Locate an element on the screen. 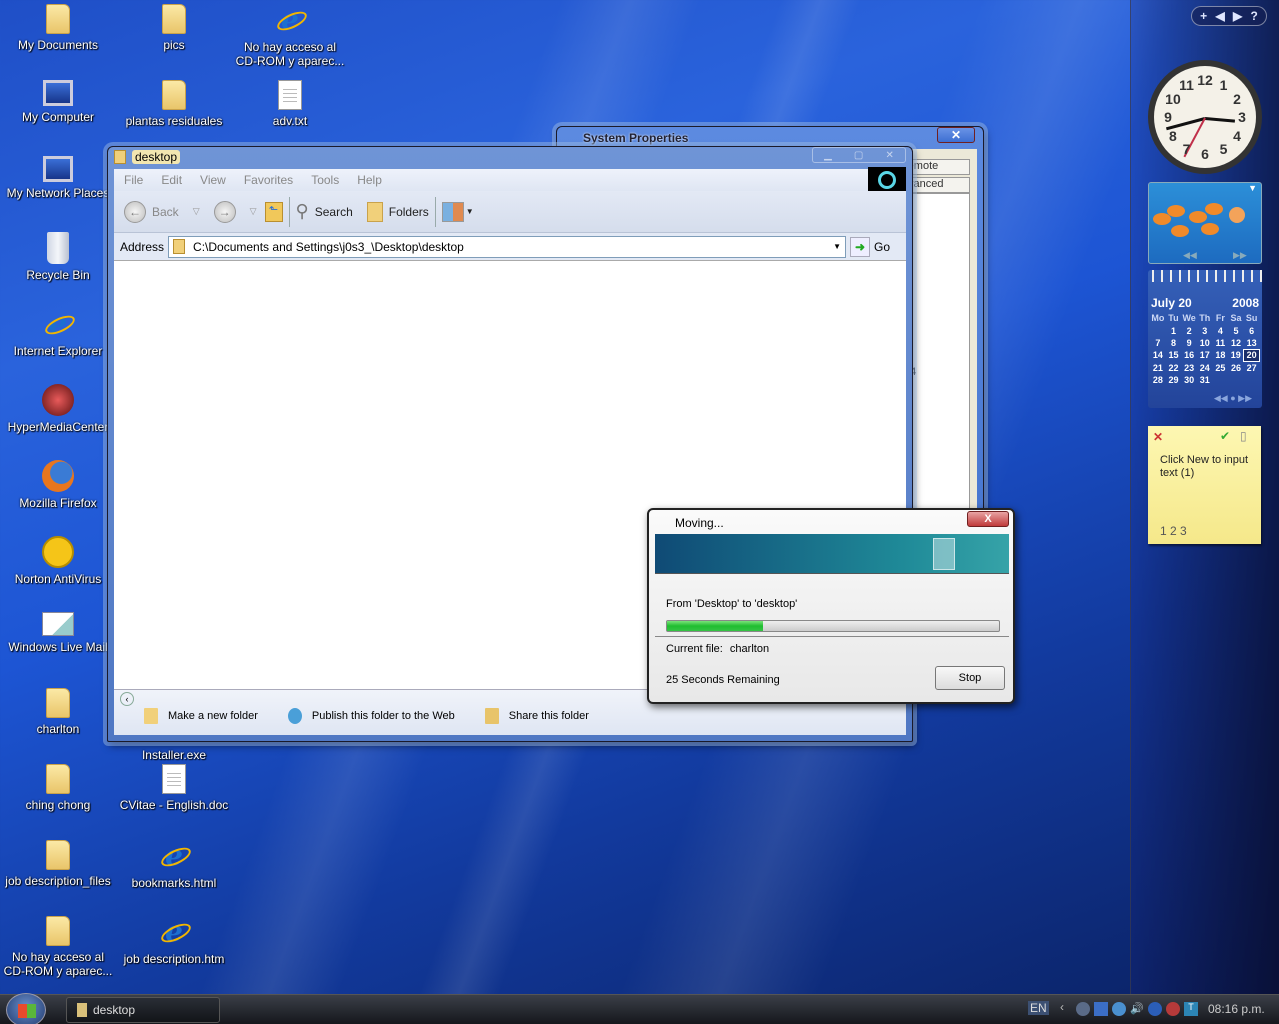 The image size is (1279, 1024). search-button: Search is located at coordinates (334, 212).